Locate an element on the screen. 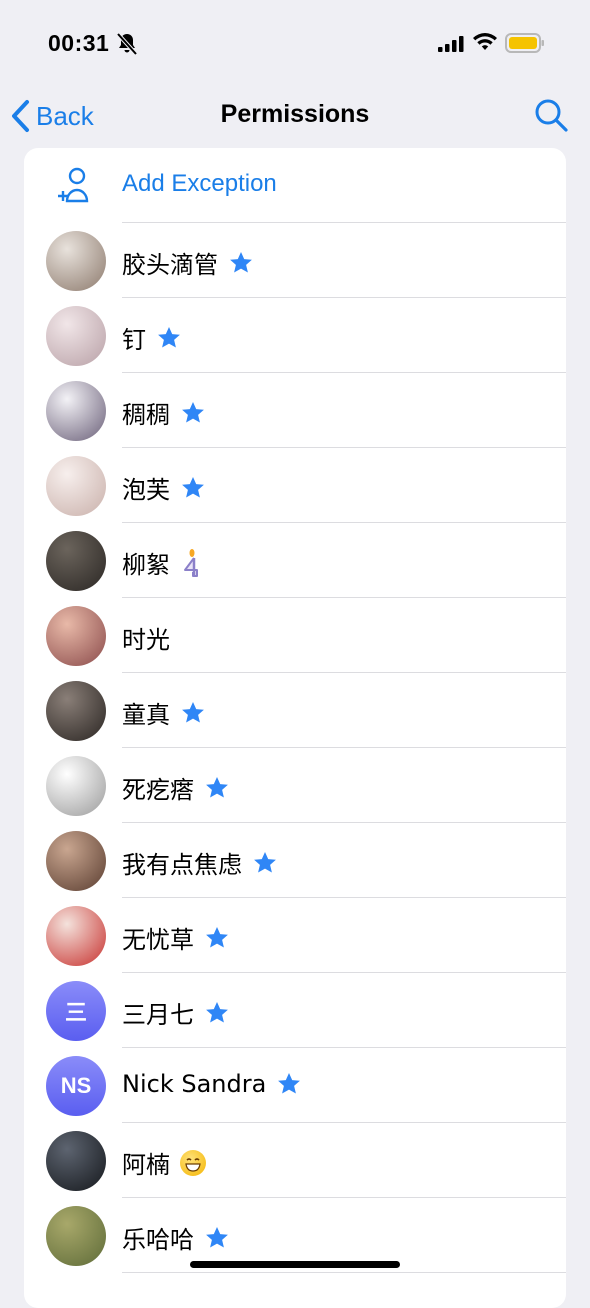 Image resolution: width=590 pixels, height=1308 pixels. contact-row: 稠稠 is located at coordinates (295, 410).